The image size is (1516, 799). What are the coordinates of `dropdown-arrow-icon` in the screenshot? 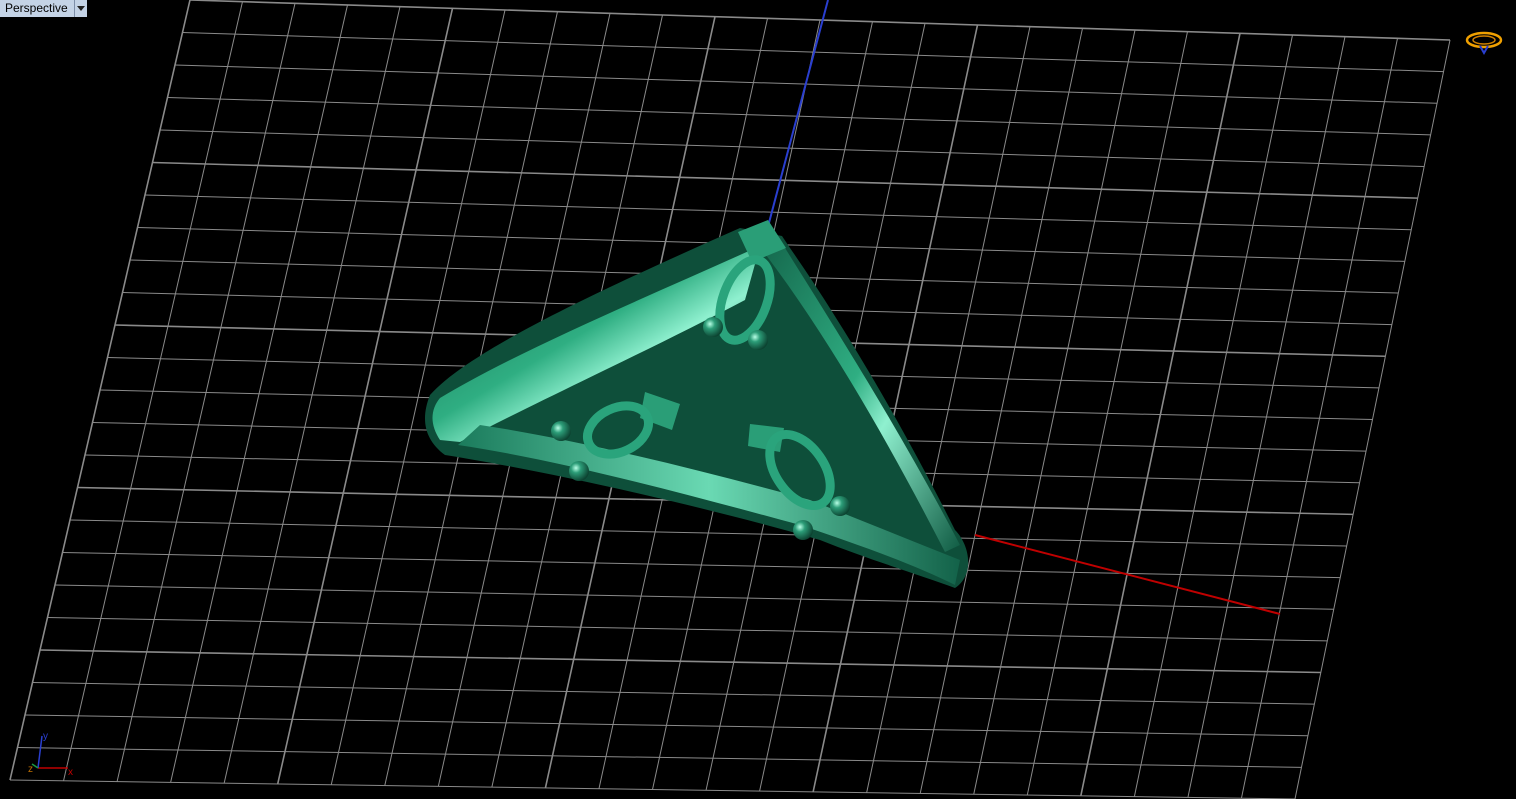 It's located at (80, 8).